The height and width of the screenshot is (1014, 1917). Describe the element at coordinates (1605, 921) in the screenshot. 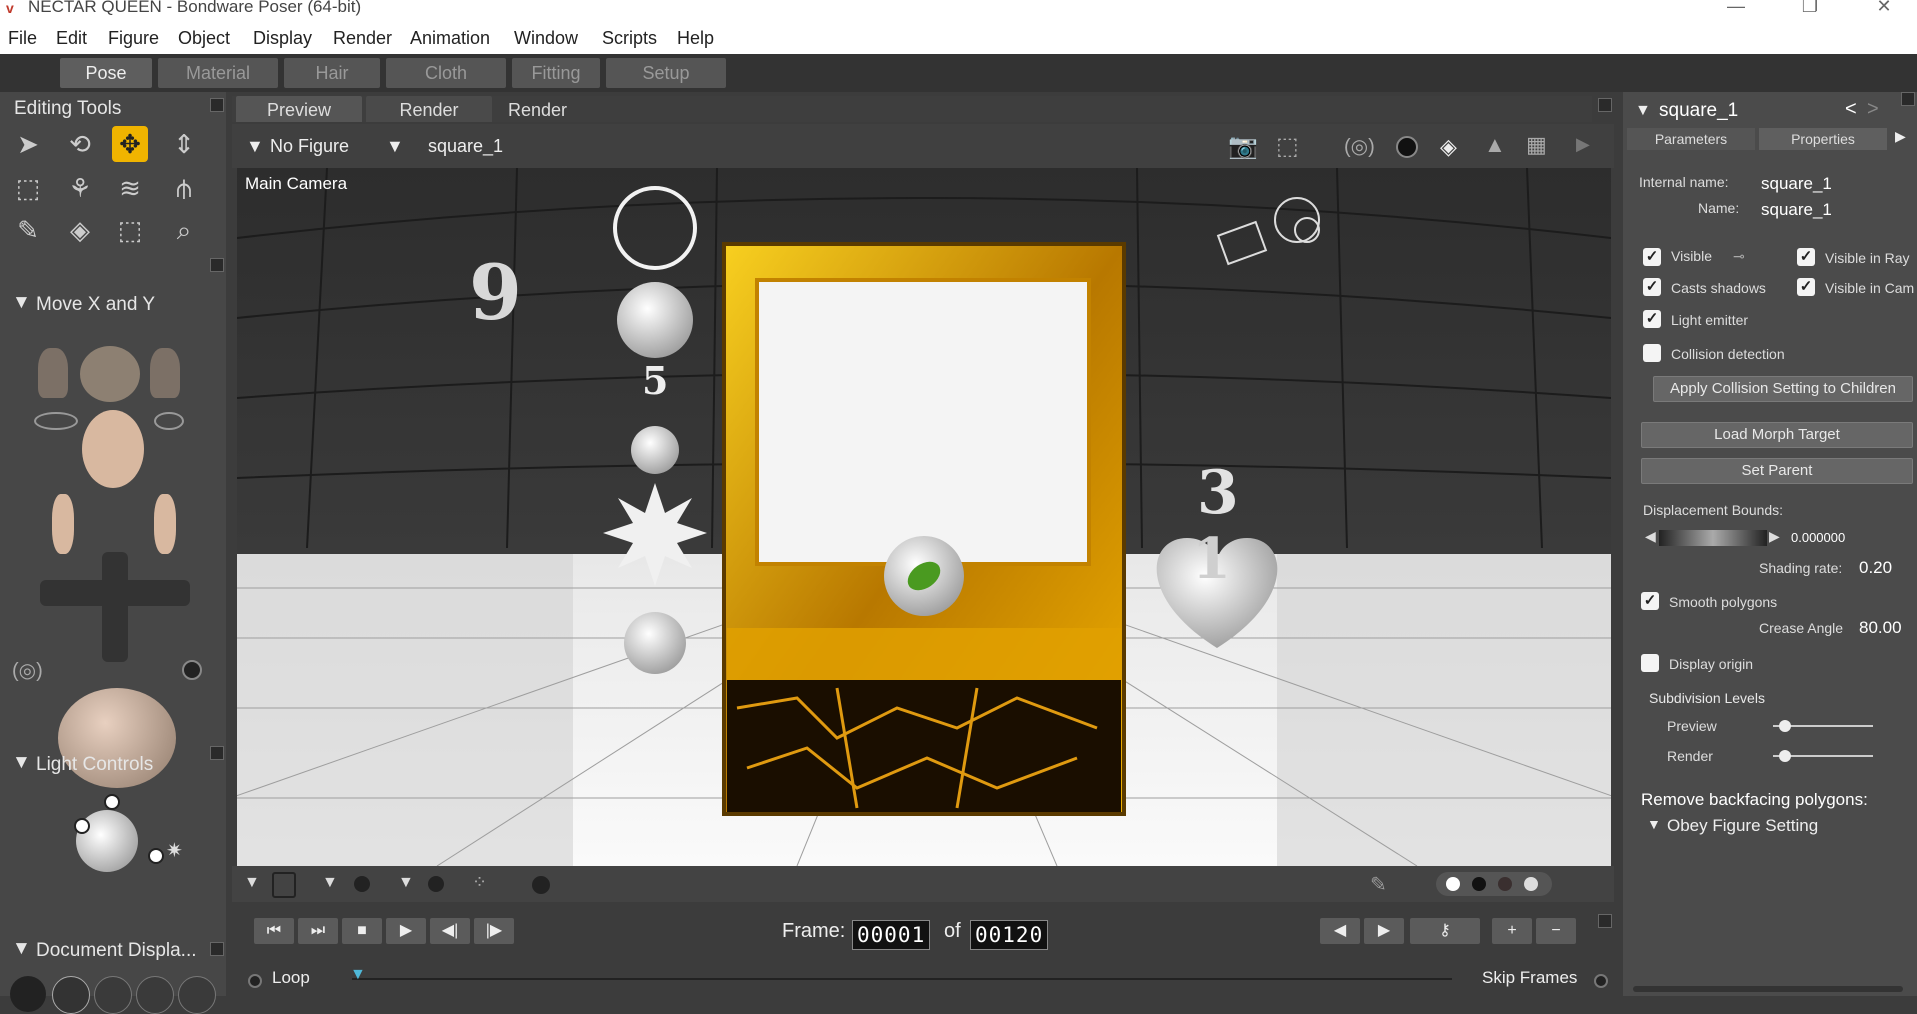

I see `anim-panel-menu-icon` at that location.